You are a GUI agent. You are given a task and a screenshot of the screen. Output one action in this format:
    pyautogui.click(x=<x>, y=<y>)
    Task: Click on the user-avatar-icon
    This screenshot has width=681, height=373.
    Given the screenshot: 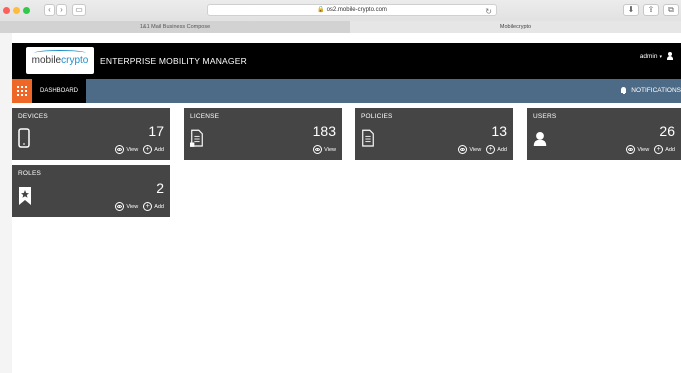 What is the action you would take?
    pyautogui.click(x=670, y=56)
    